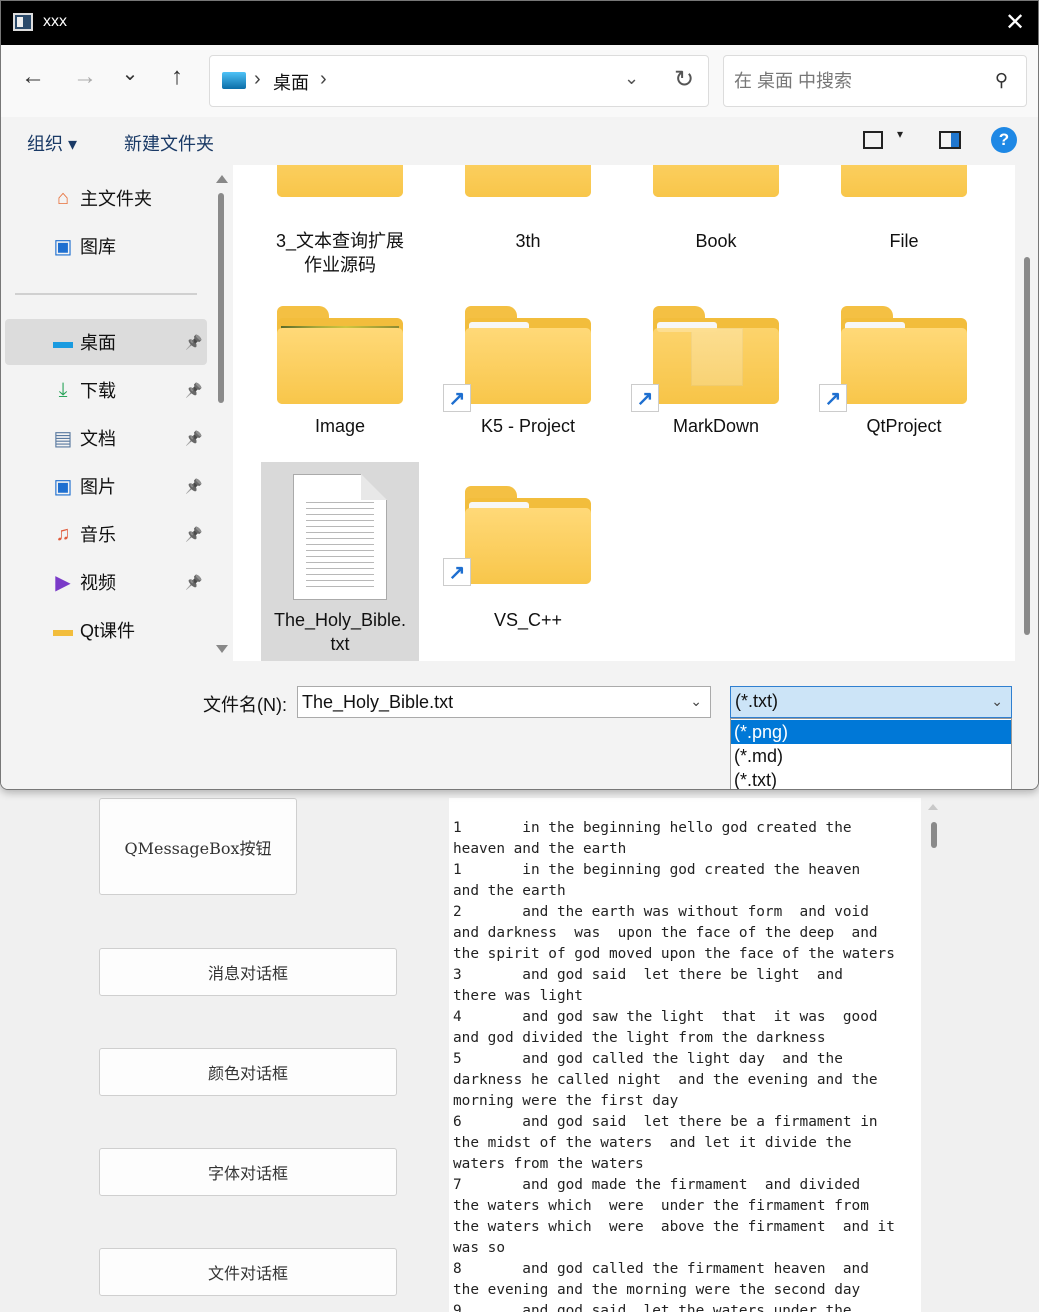 This screenshot has width=1039, height=1312. I want to click on file-item: 3_文本查询扩展 作业源码, so click(340, 230).